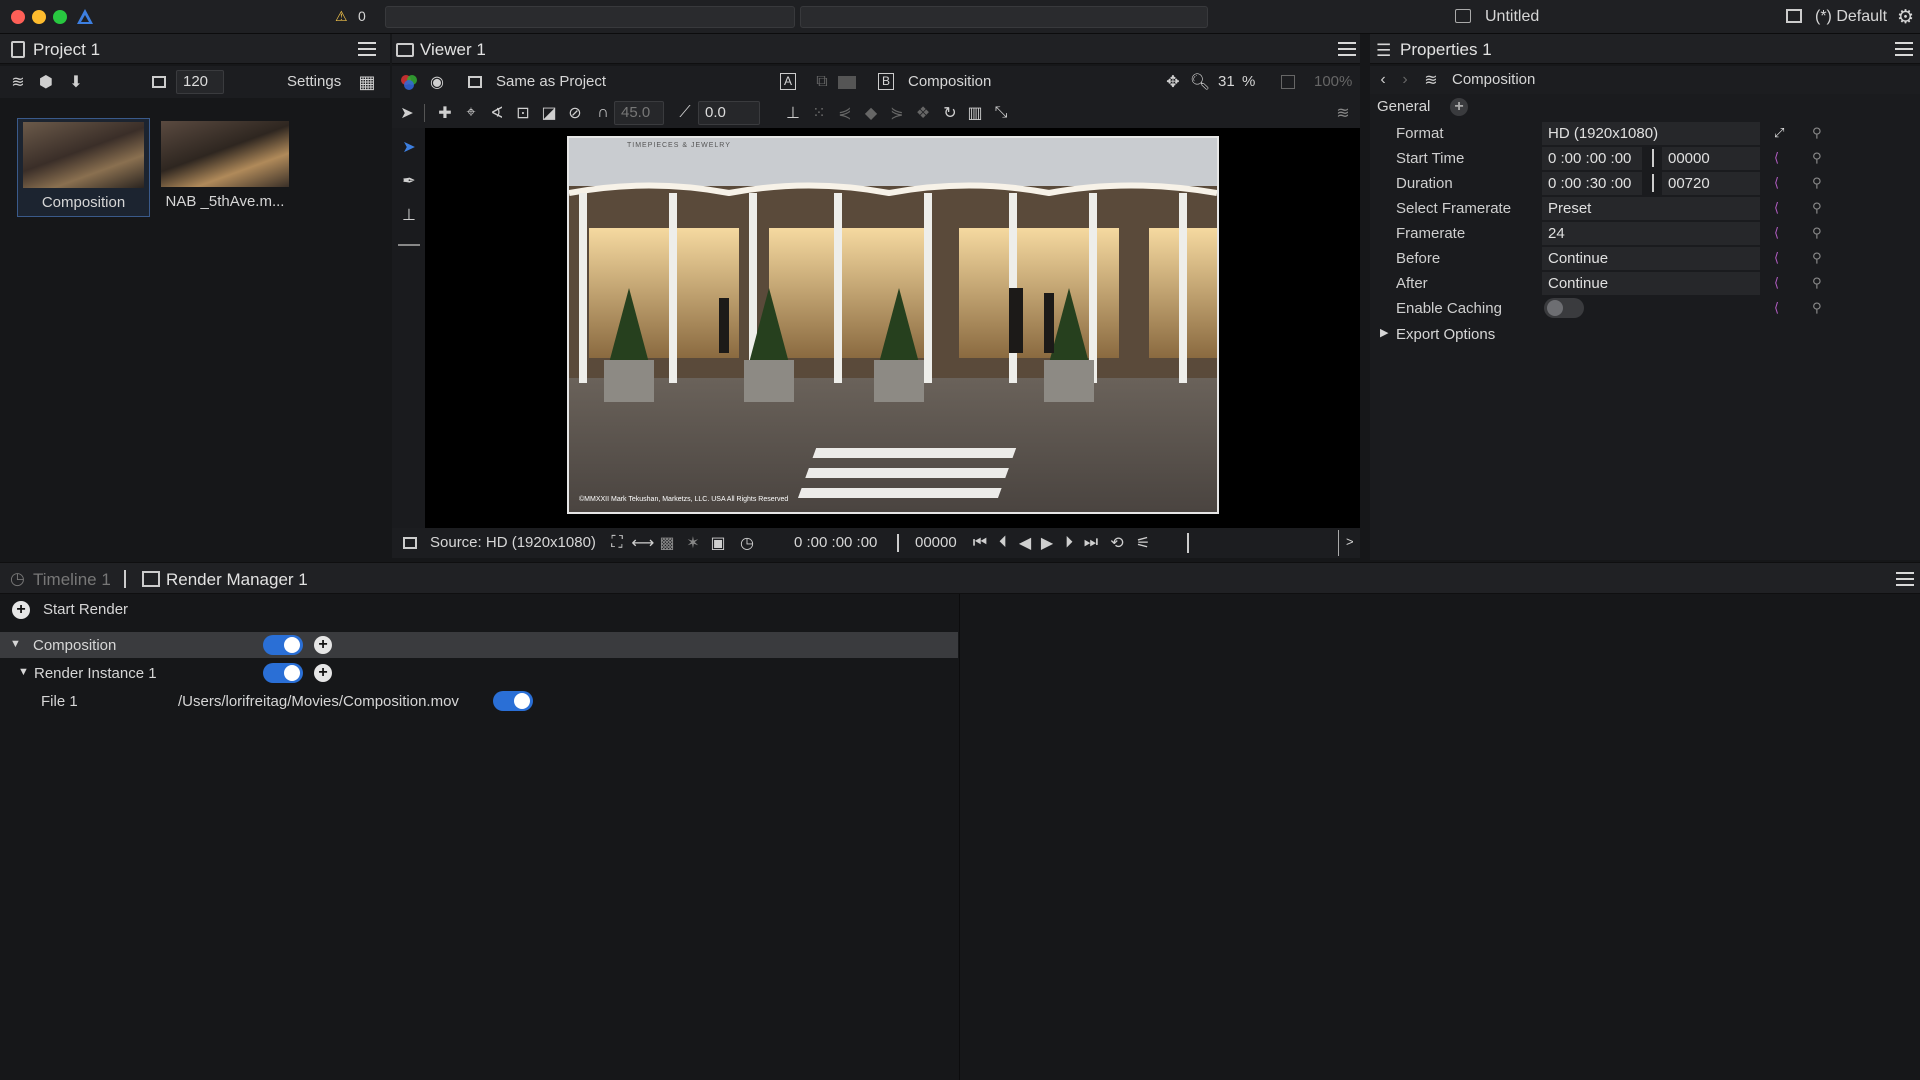 The width and height of the screenshot is (1920, 1080). Describe the element at coordinates (409, 147) in the screenshot. I see `arrow-tool-icon: ➤` at that location.